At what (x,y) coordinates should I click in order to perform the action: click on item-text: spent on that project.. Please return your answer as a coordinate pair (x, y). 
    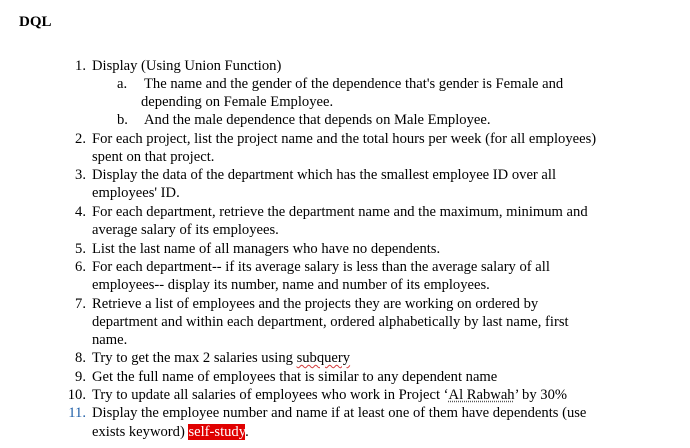
    Looking at the image, I should click on (153, 157).